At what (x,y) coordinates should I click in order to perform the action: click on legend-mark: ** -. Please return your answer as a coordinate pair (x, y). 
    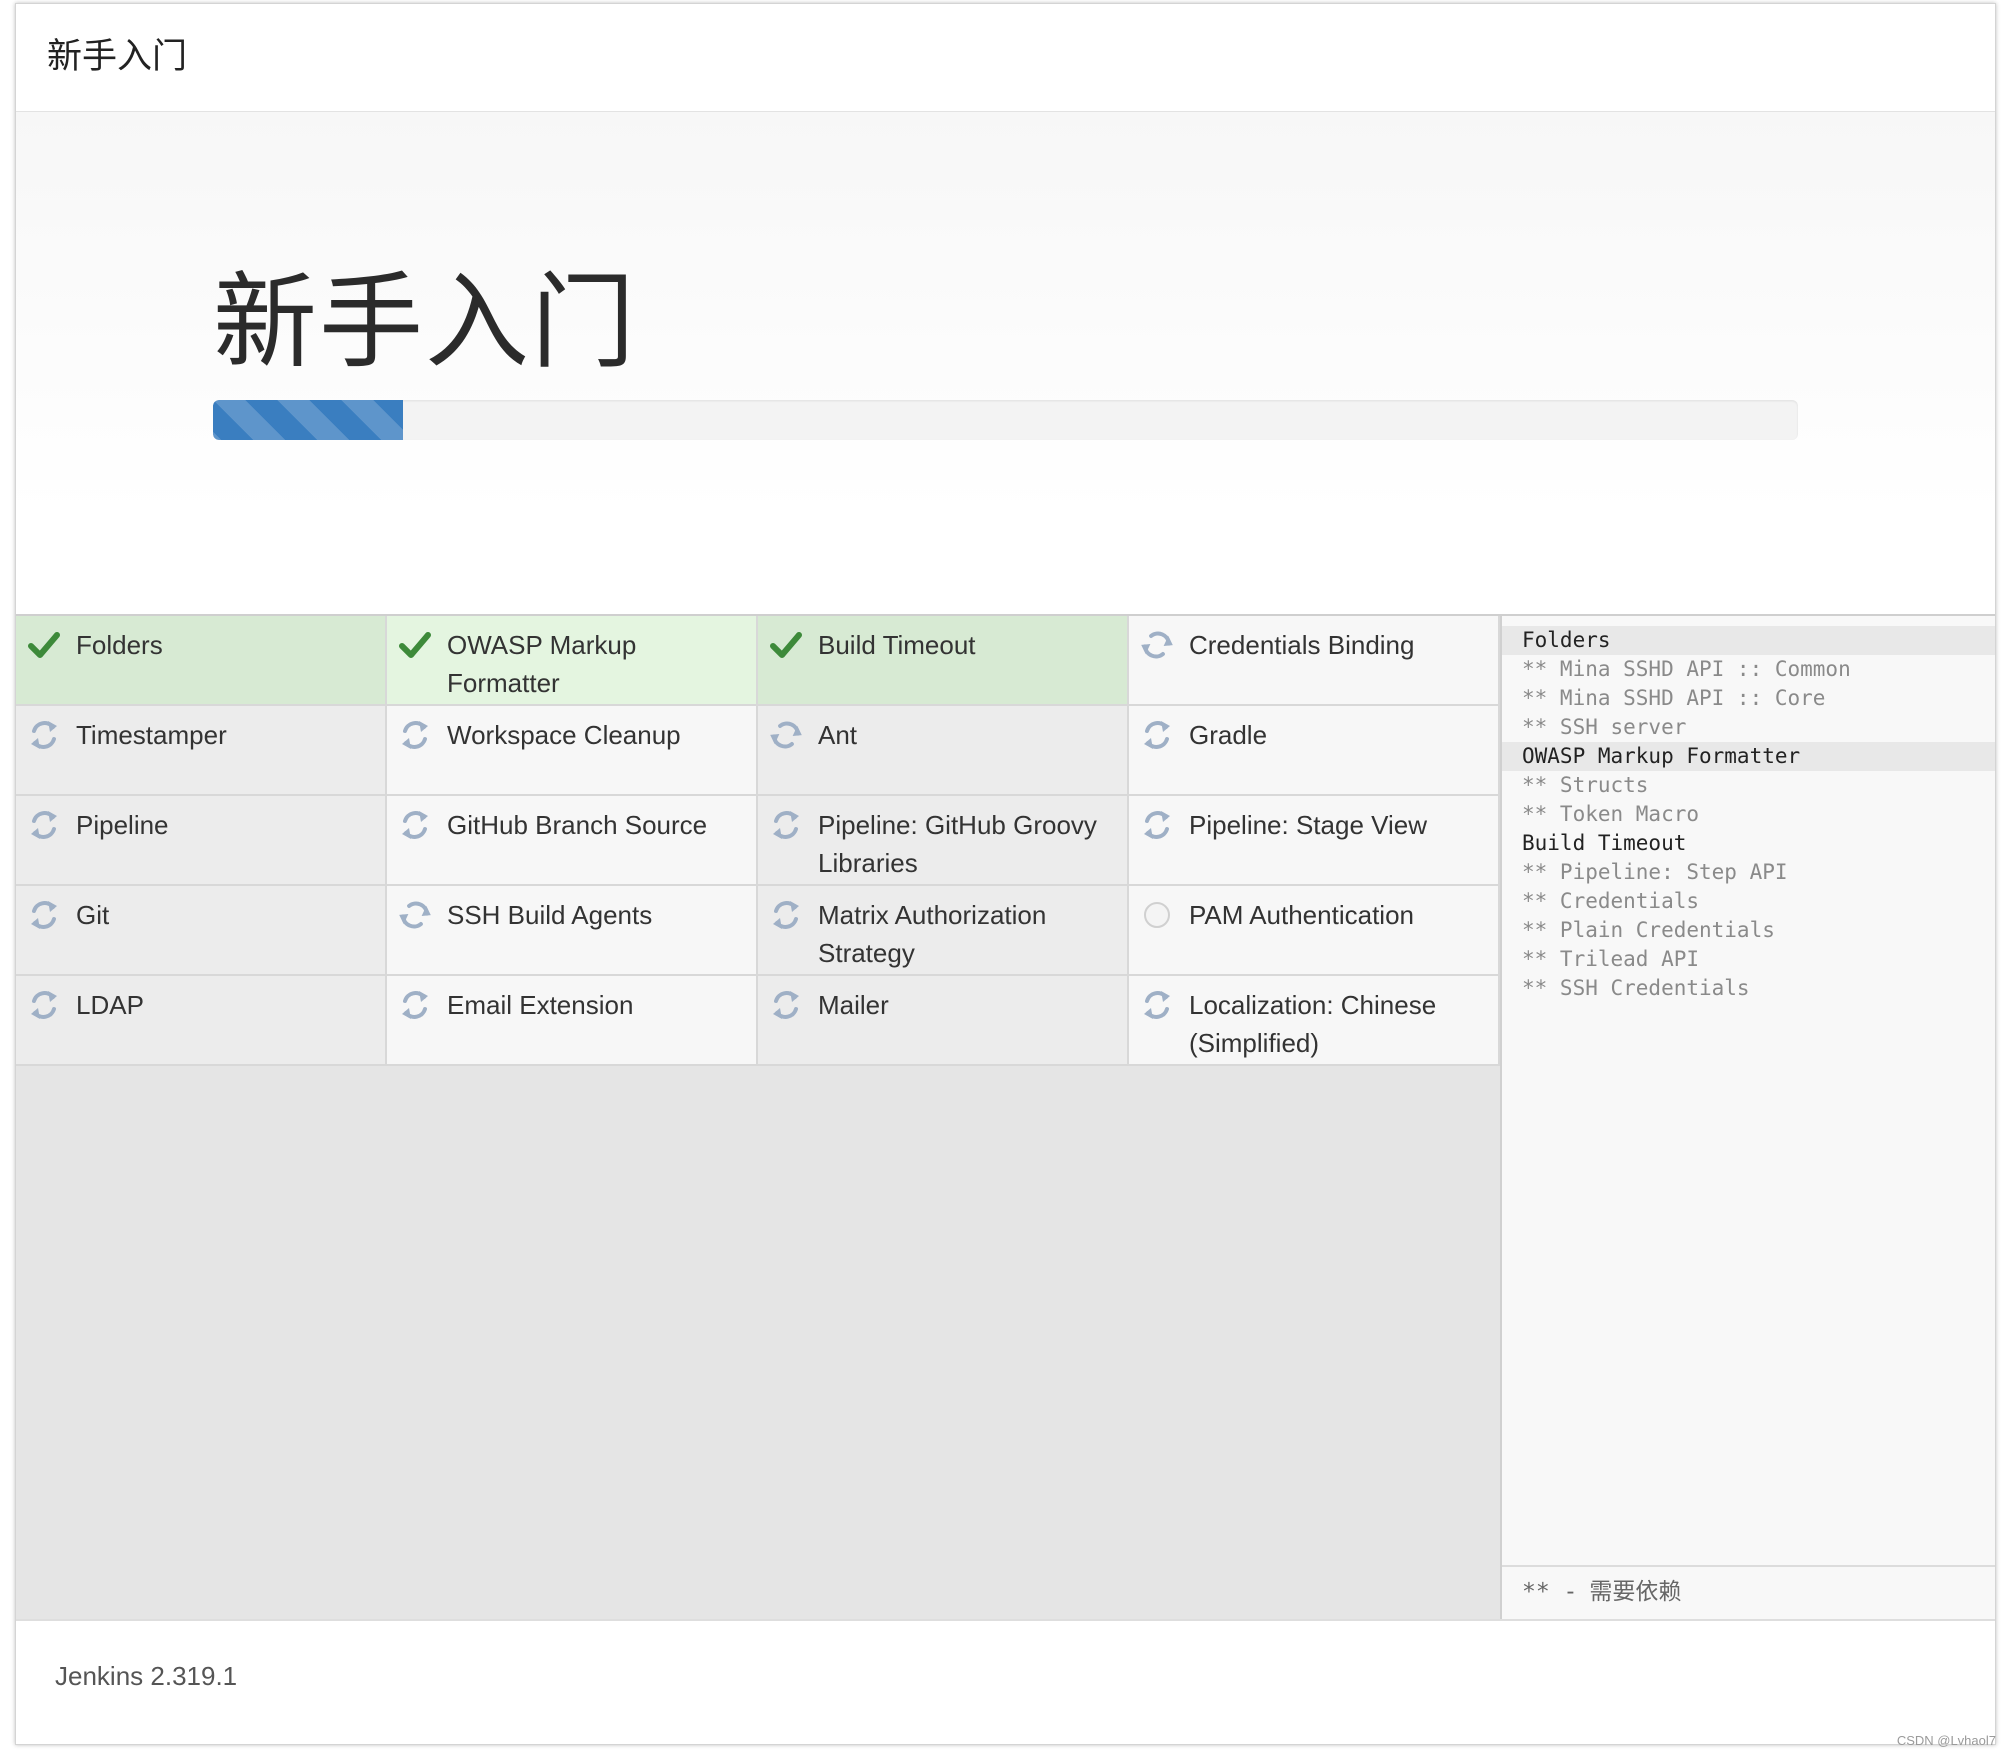
    Looking at the image, I should click on (1550, 1592).